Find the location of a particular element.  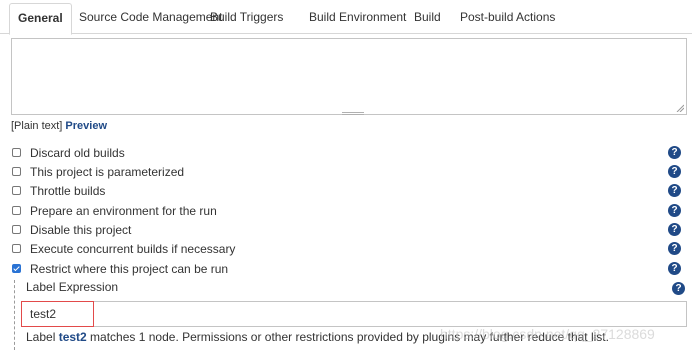

description-format-row: [Plain text] Preview is located at coordinates (59, 126).